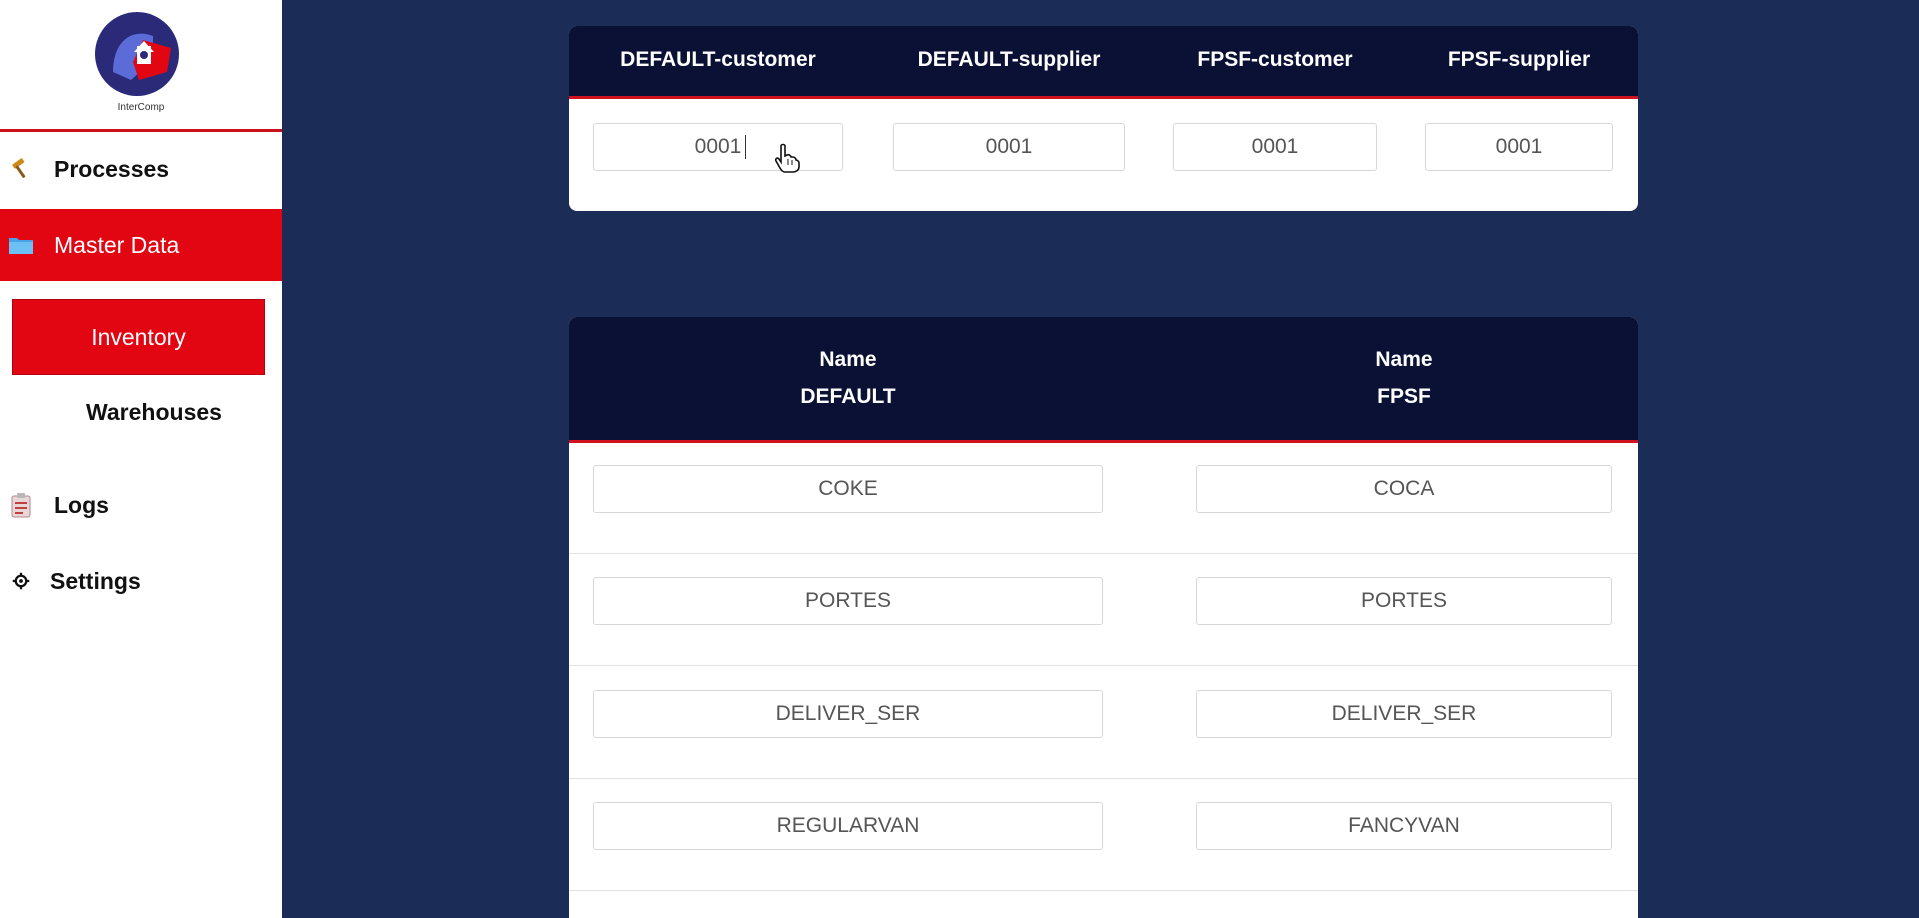 Image resolution: width=1919 pixels, height=918 pixels. Describe the element at coordinates (1519, 59) in the screenshot. I see `header-fpsf-supplier: FPSF-supplier` at that location.